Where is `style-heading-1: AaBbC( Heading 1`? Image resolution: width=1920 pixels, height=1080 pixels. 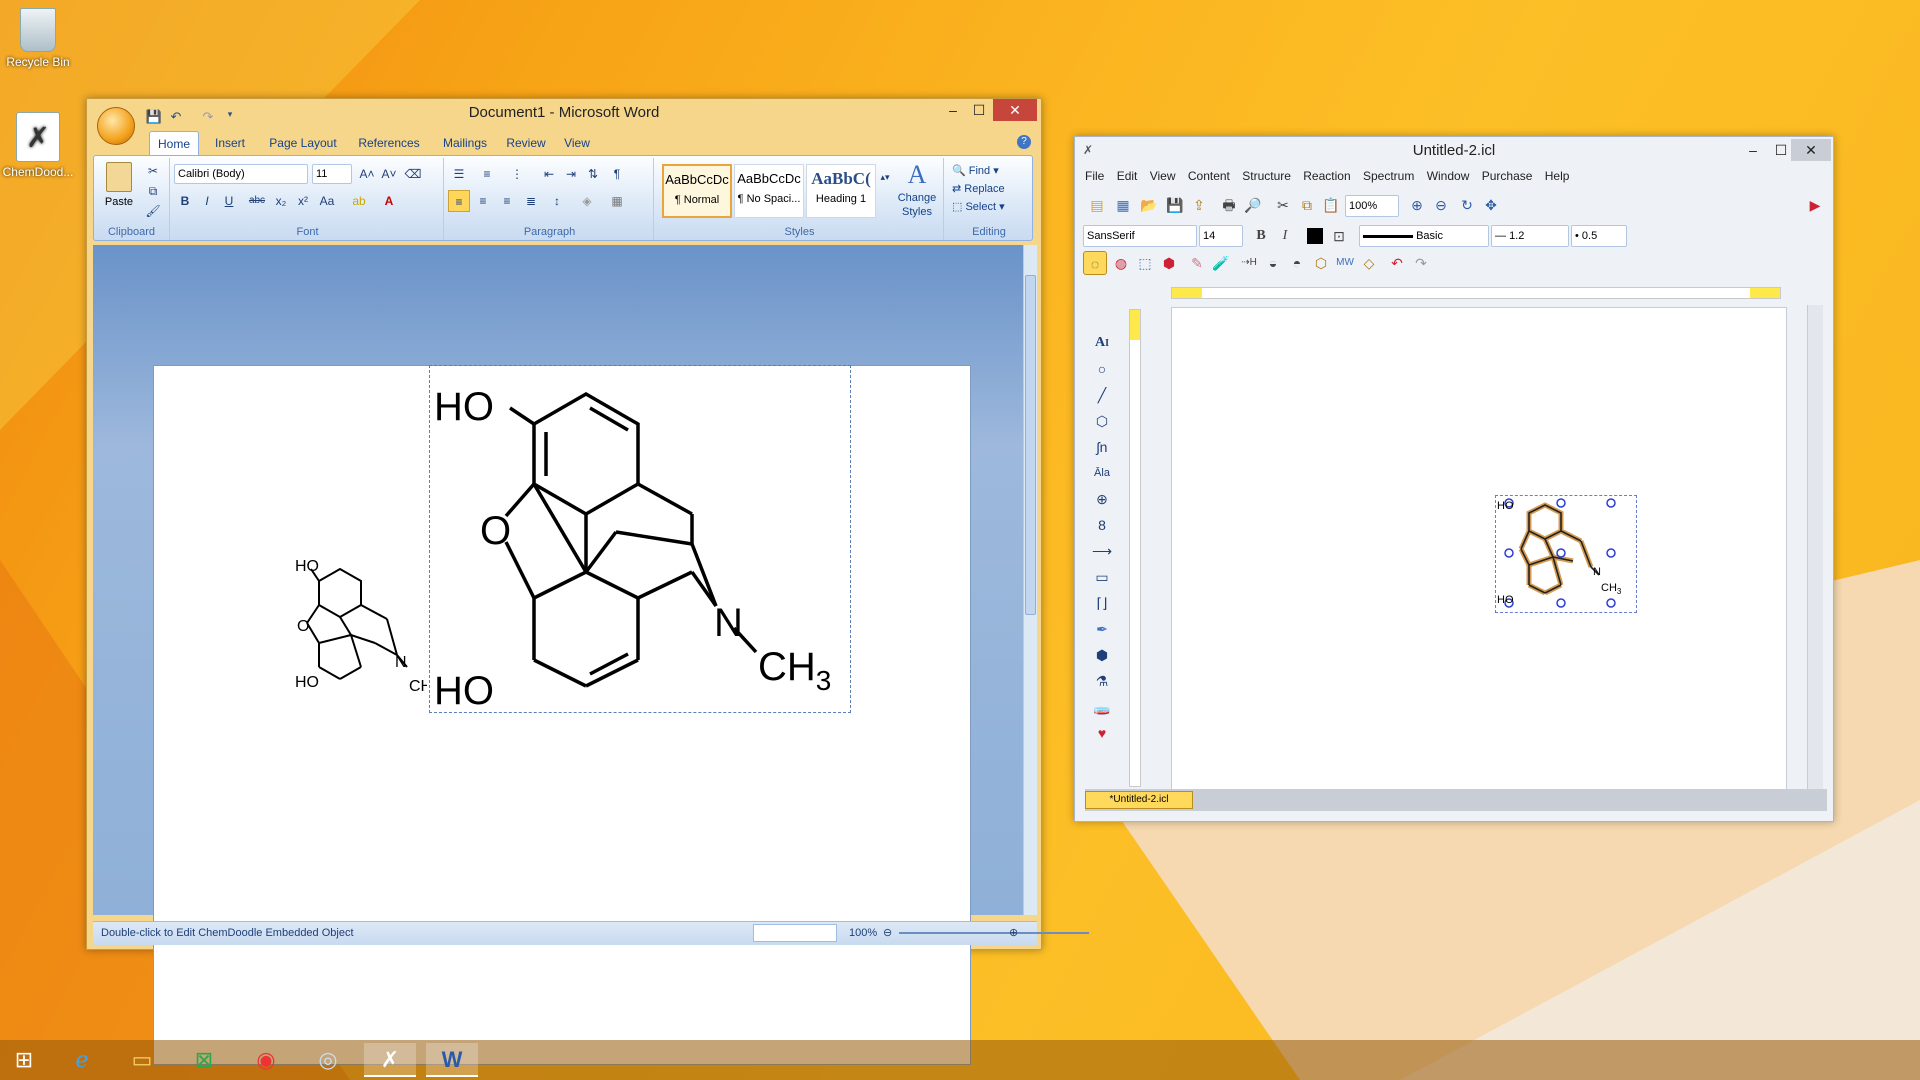 style-heading-1: AaBbC( Heading 1 is located at coordinates (841, 191).